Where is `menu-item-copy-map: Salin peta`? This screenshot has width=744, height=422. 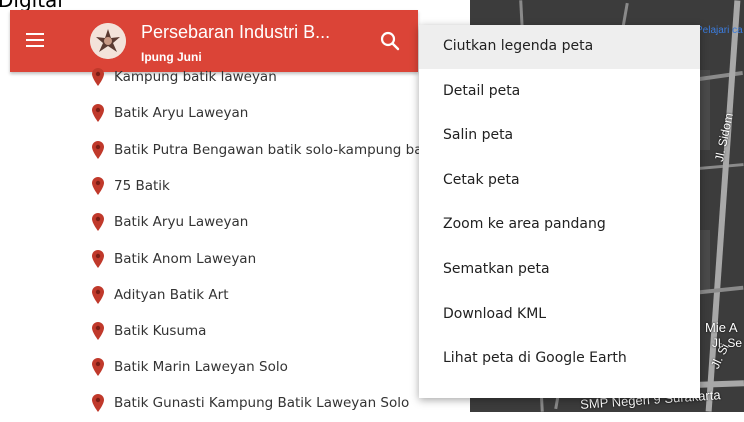
menu-item-copy-map: Salin peta is located at coordinates (559, 136).